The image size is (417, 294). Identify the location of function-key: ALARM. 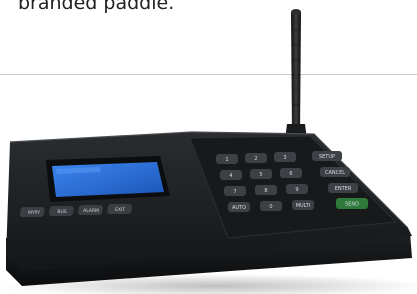
(90, 210).